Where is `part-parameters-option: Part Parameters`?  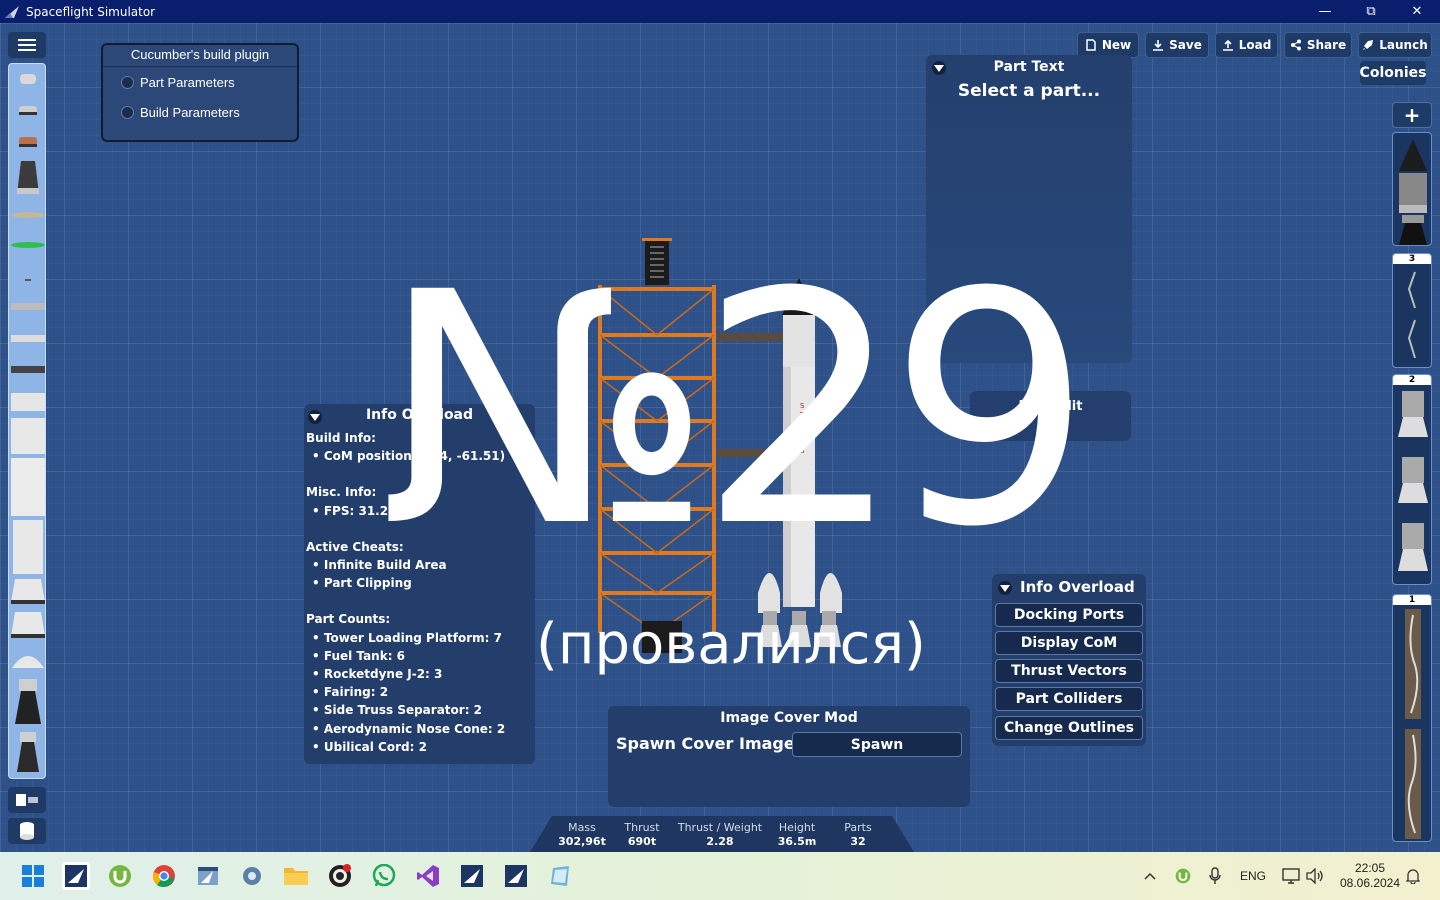
part-parameters-option: Part Parameters is located at coordinates (209, 82).